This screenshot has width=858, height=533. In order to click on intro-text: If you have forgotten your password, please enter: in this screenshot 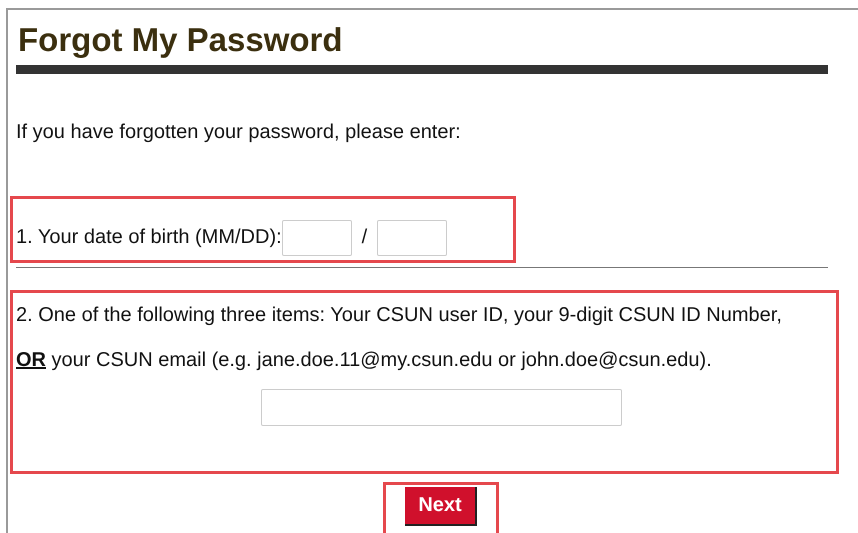, I will do `click(239, 132)`.